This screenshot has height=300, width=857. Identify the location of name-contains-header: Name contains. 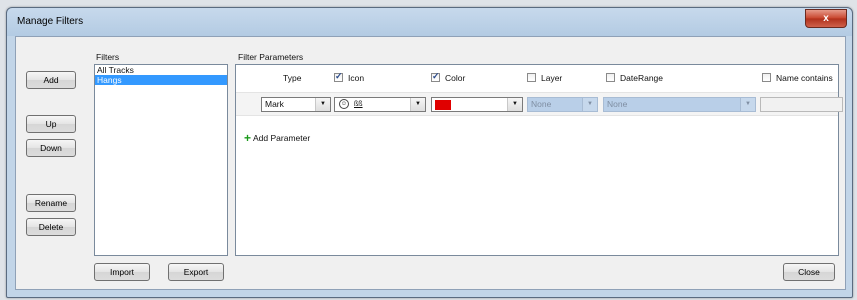
(804, 78).